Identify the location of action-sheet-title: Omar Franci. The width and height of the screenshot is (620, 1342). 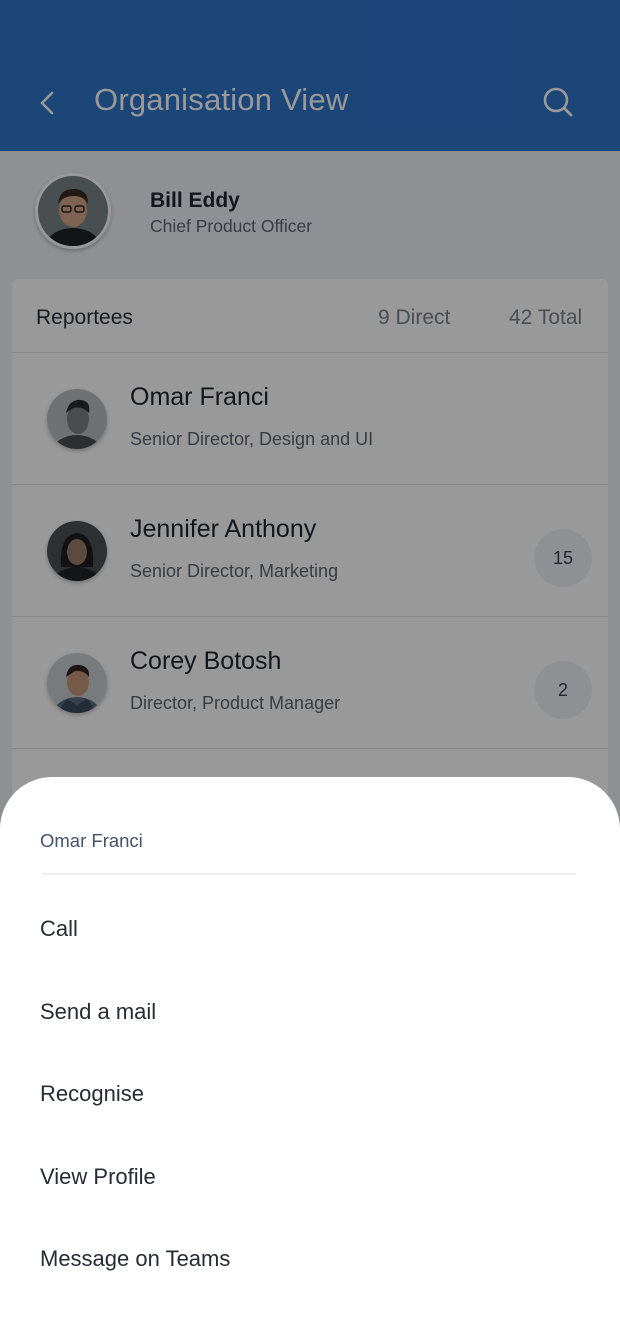
(91, 840).